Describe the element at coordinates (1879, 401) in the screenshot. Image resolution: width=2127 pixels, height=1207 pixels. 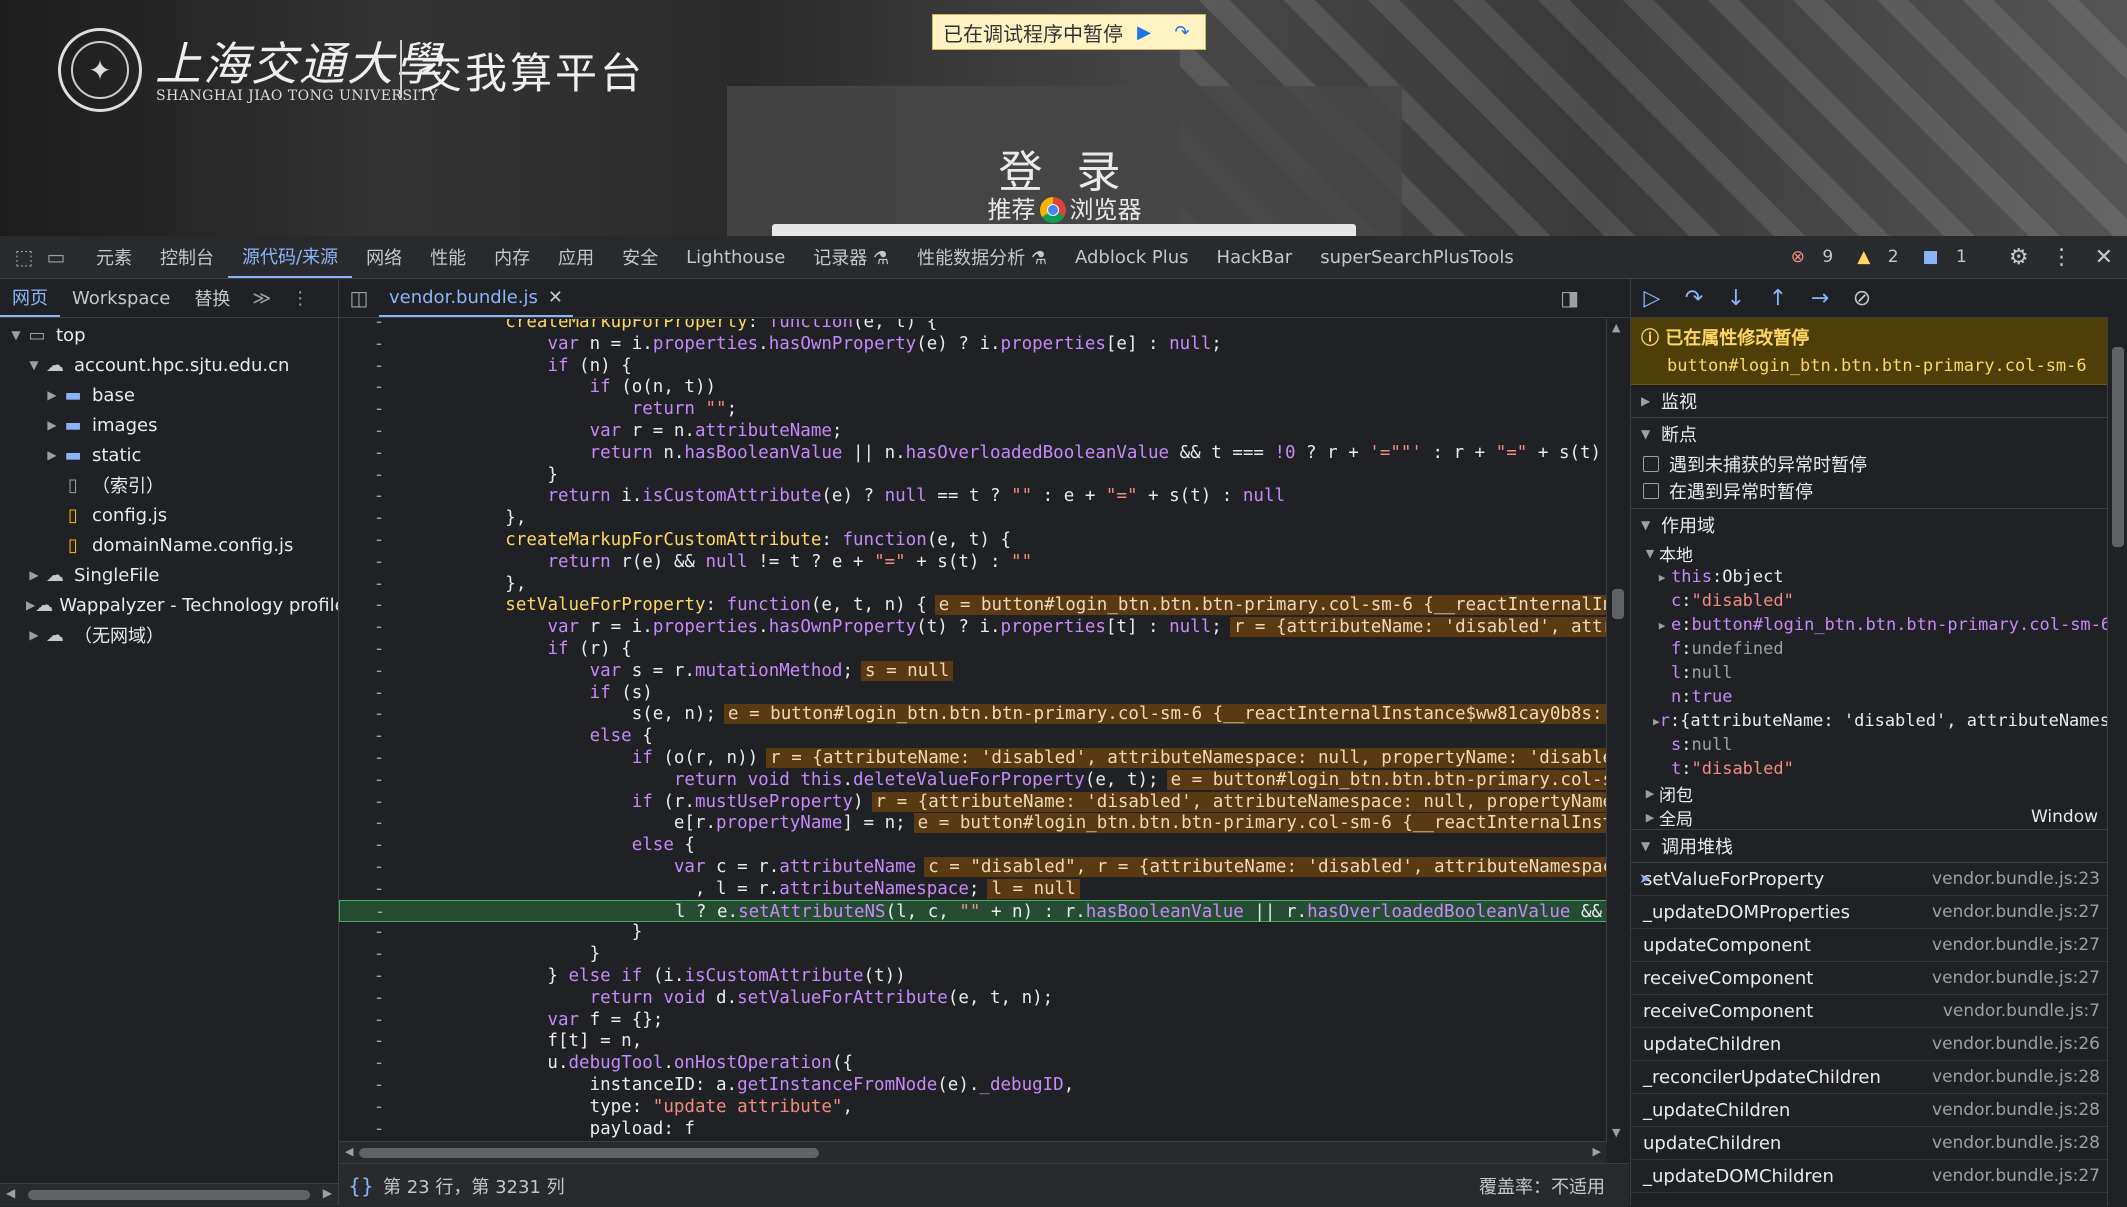
I see `section-watch: ▶ 监视` at that location.